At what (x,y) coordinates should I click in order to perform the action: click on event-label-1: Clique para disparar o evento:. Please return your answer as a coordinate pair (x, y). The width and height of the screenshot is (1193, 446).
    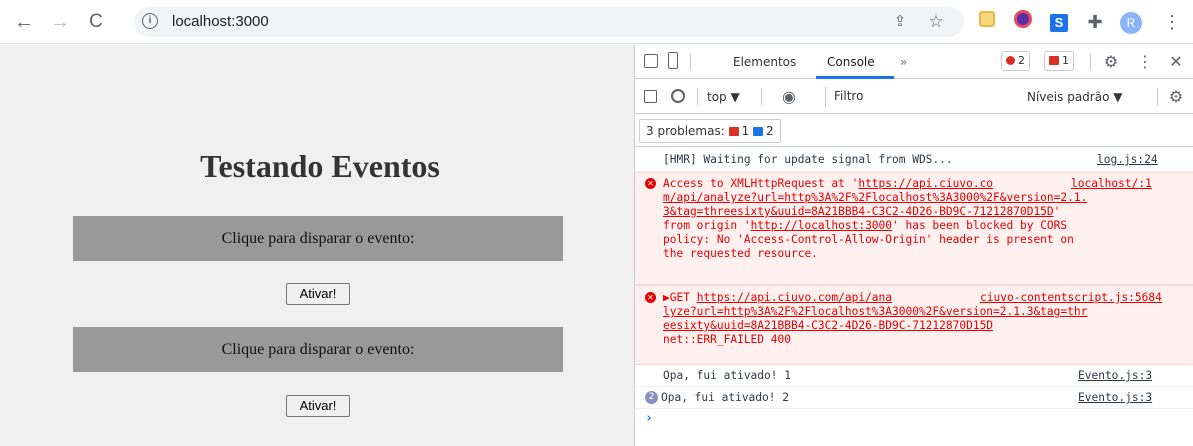
    Looking at the image, I should click on (318, 238).